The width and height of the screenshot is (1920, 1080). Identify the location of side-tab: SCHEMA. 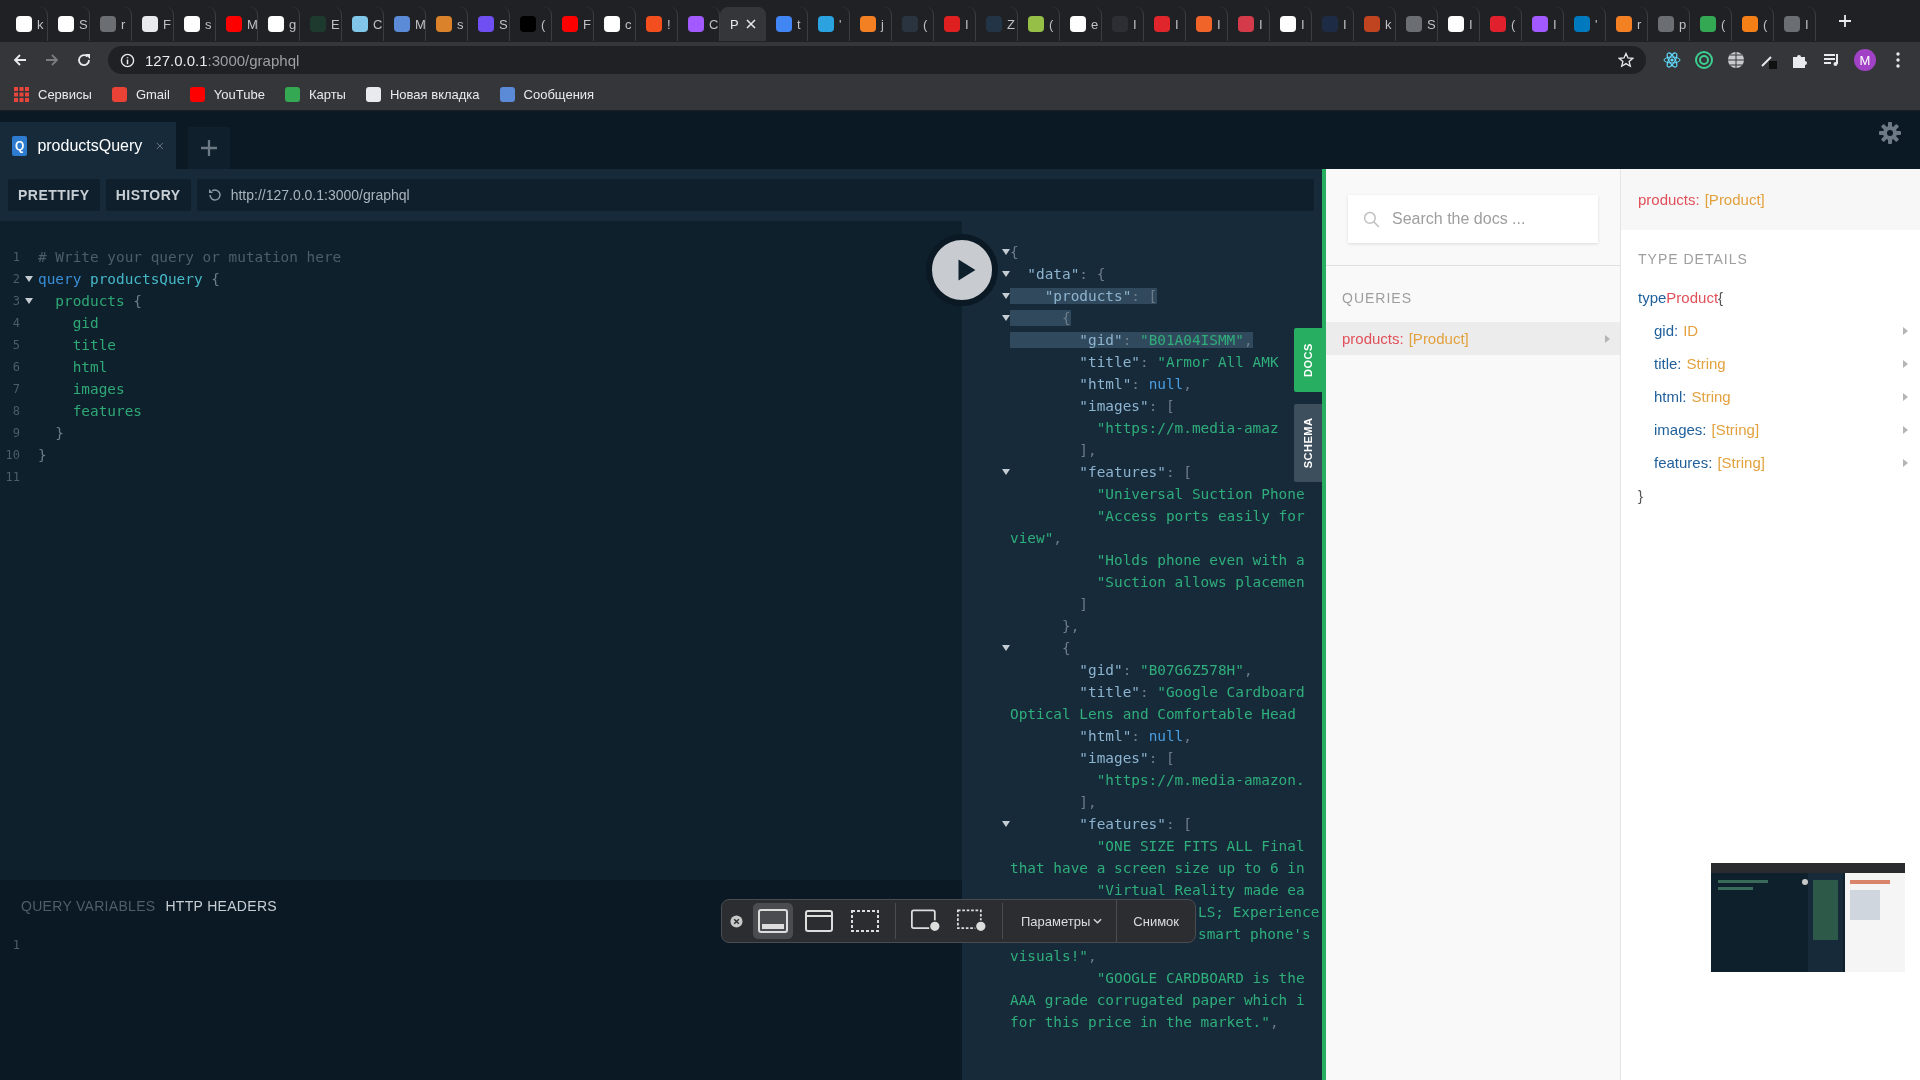
(1308, 443).